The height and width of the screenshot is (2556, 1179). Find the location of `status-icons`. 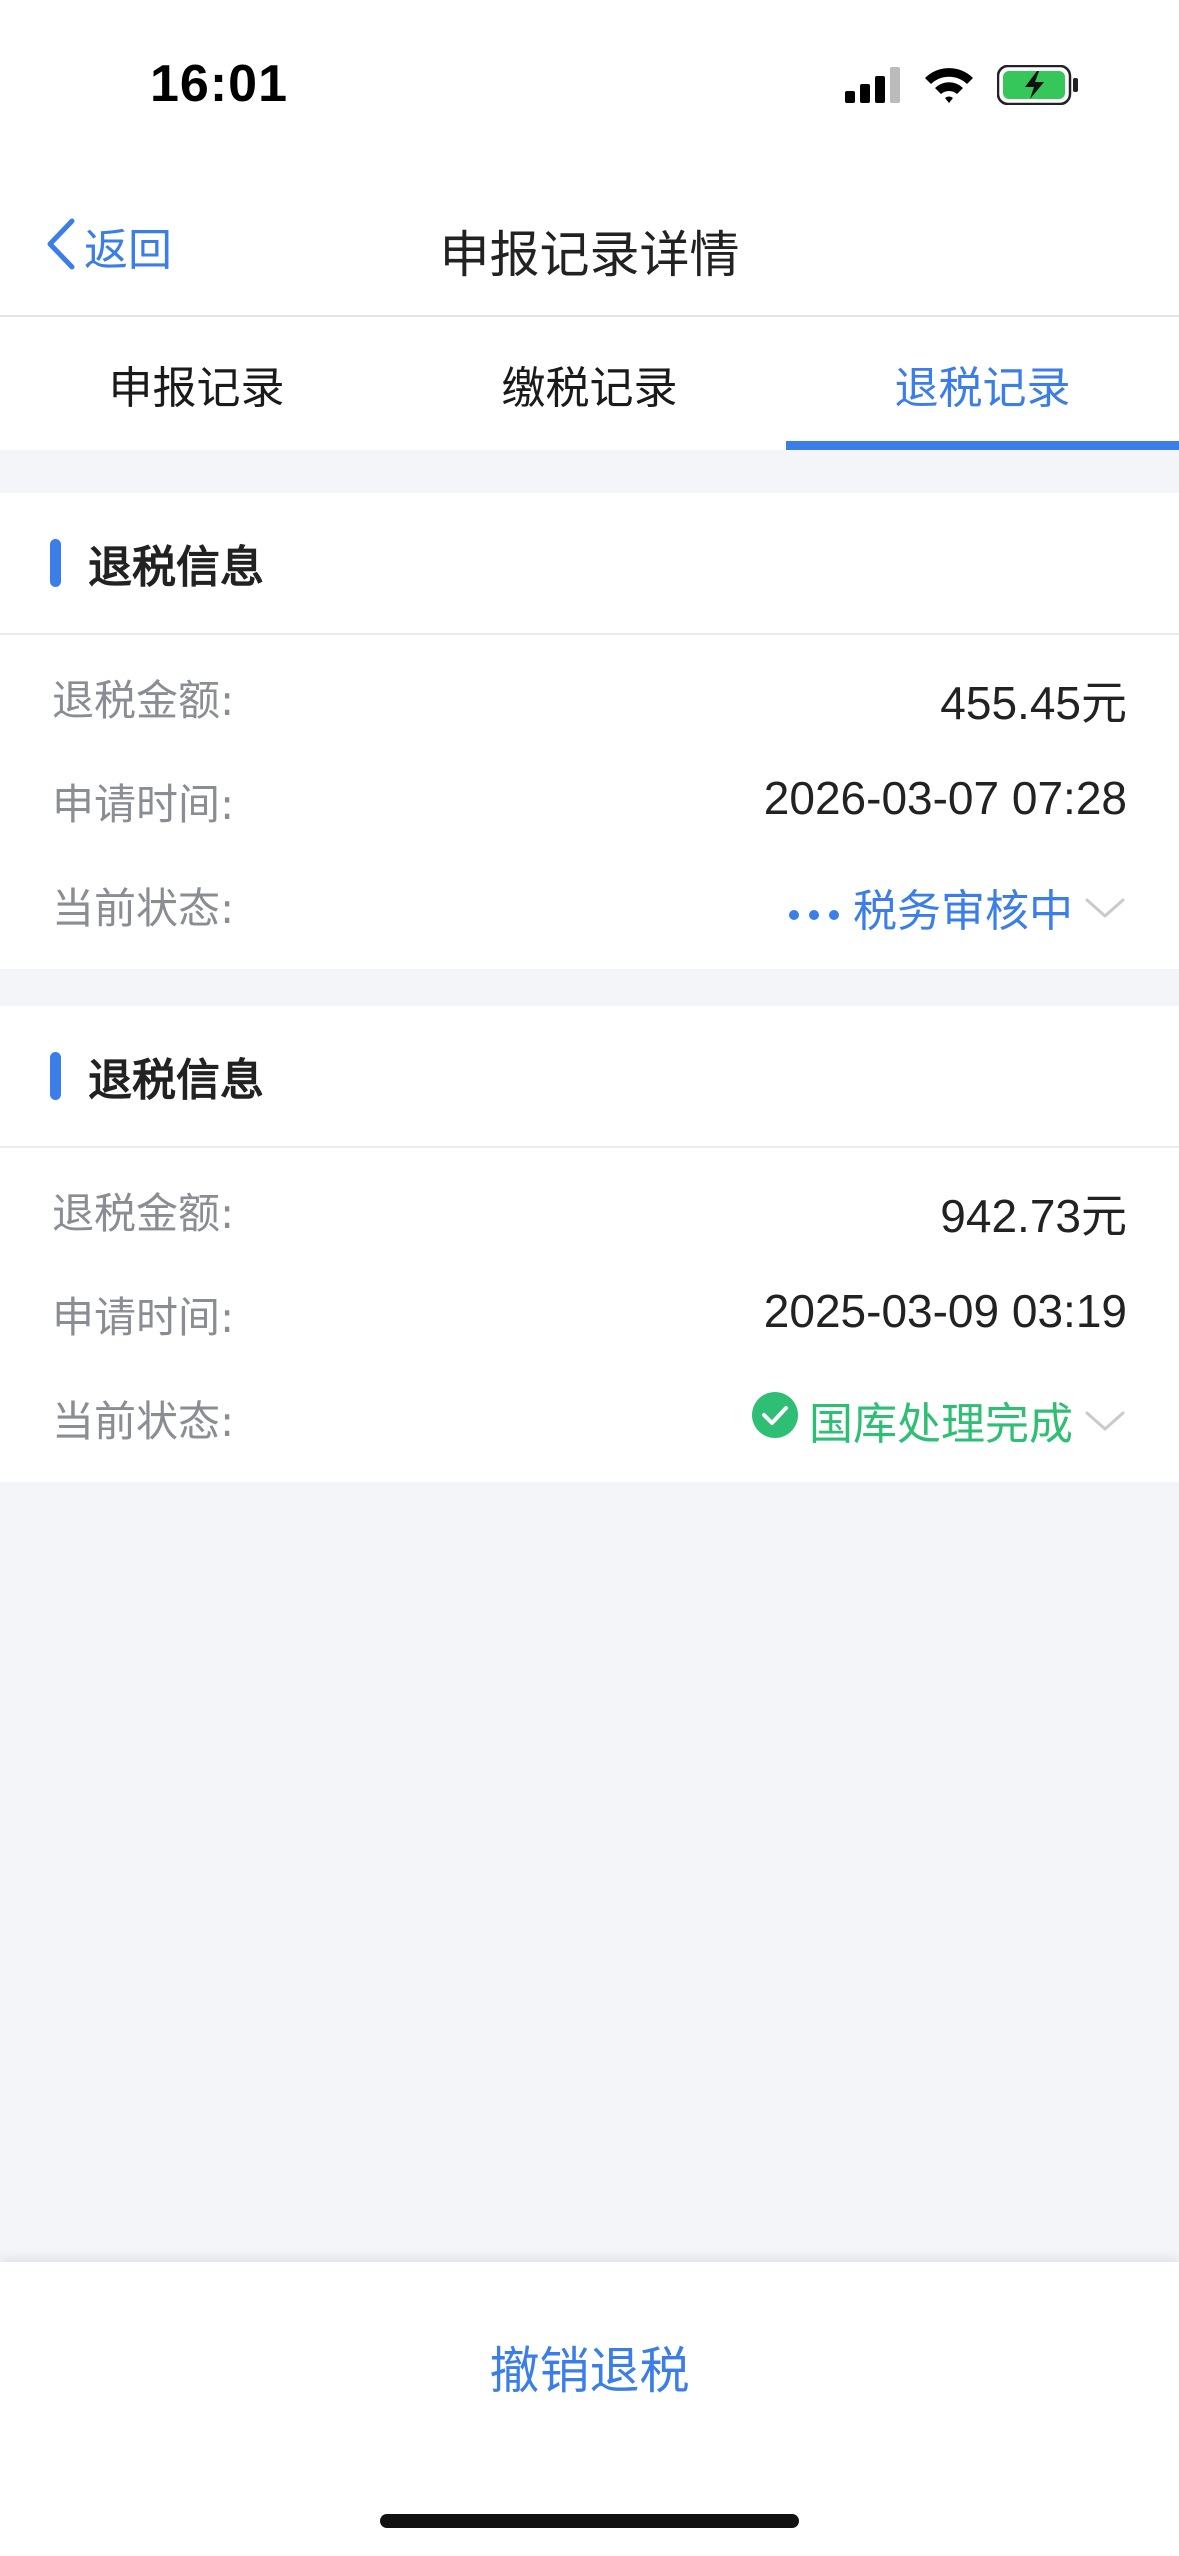

status-icons is located at coordinates (962, 87).